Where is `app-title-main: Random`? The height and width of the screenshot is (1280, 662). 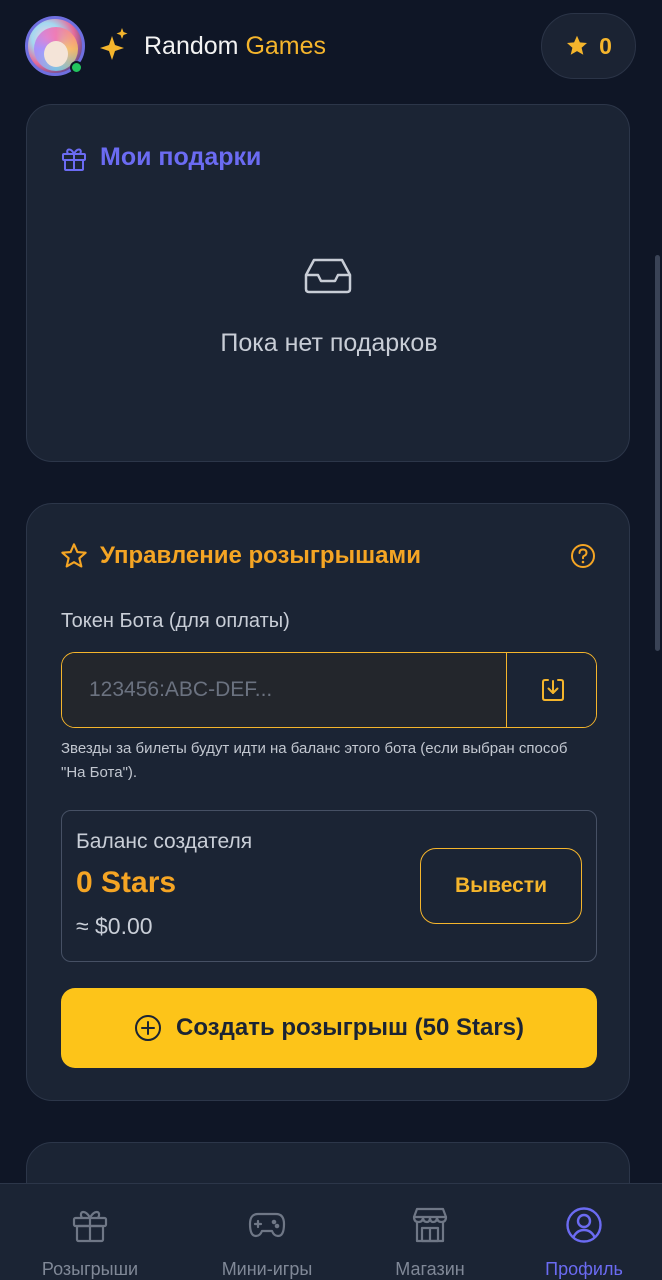 app-title-main: Random is located at coordinates (191, 46).